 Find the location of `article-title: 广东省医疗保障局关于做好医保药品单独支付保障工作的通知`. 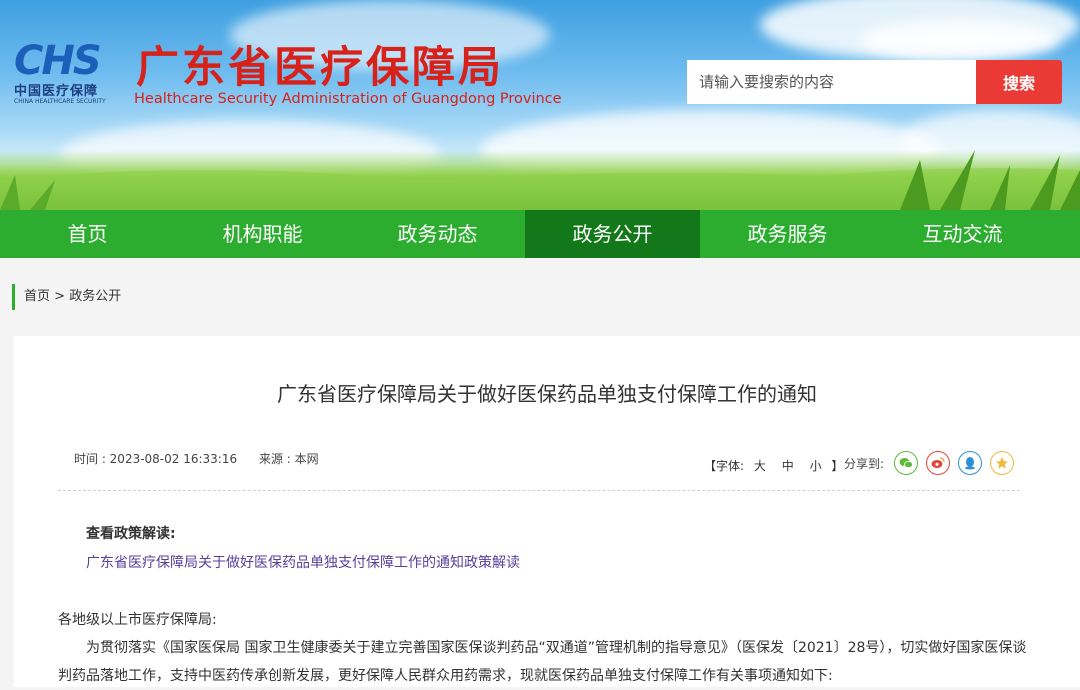

article-title: 广东省医疗保障局关于做好医保药品单独支付保障工作的通知 is located at coordinates (547, 394).